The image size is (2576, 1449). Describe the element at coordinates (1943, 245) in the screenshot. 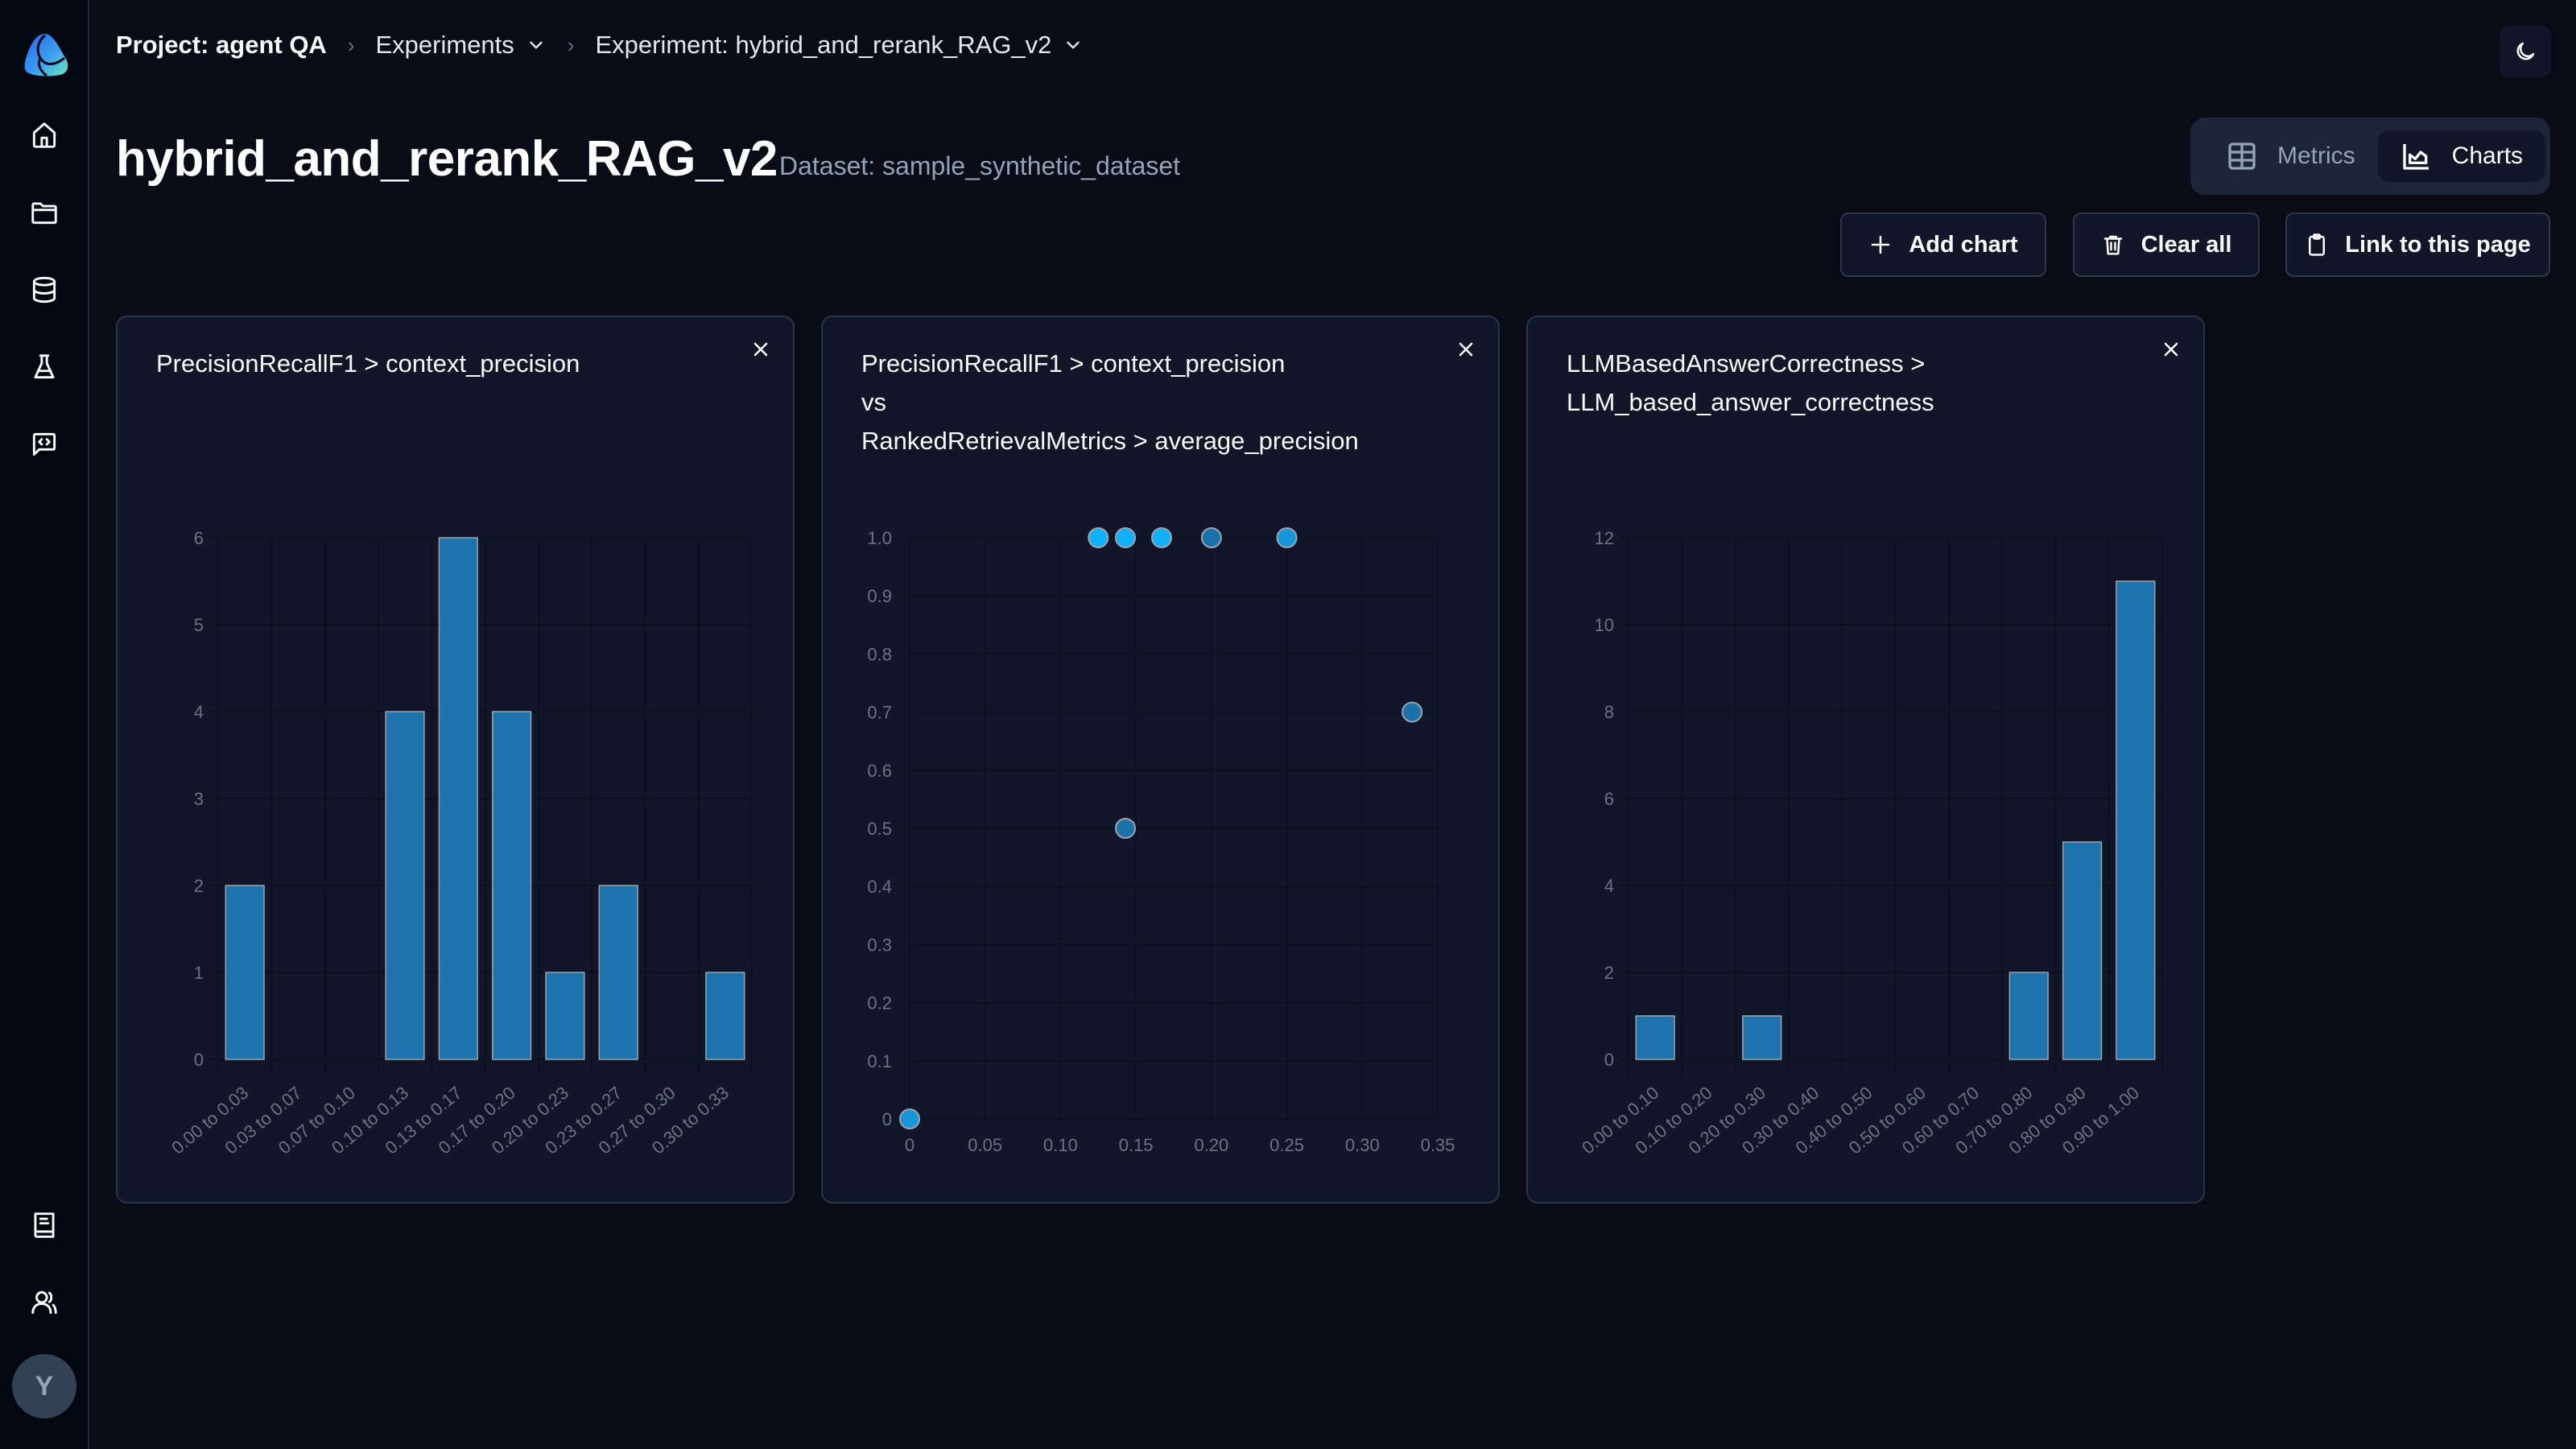

I see `add-chart-button: Add chart` at that location.